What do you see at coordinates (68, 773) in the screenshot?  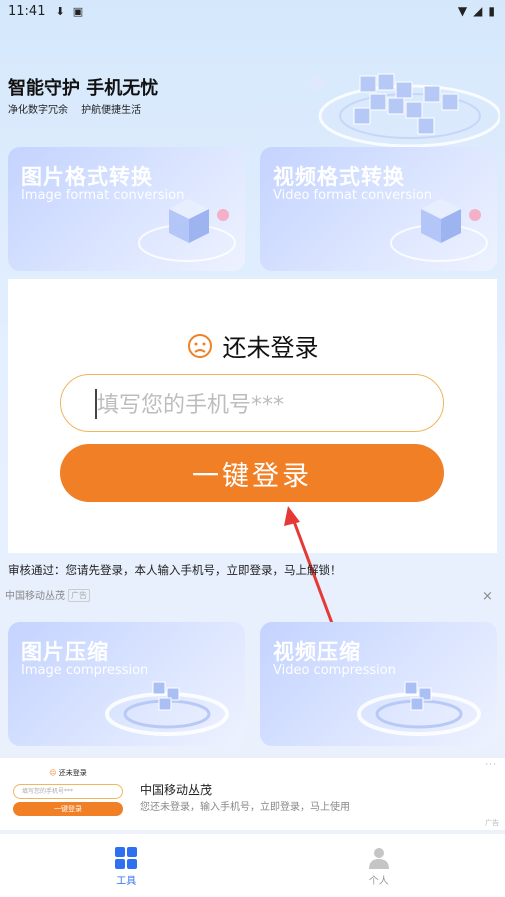 I see `banner-mini-status: ☹ 还未登录` at bounding box center [68, 773].